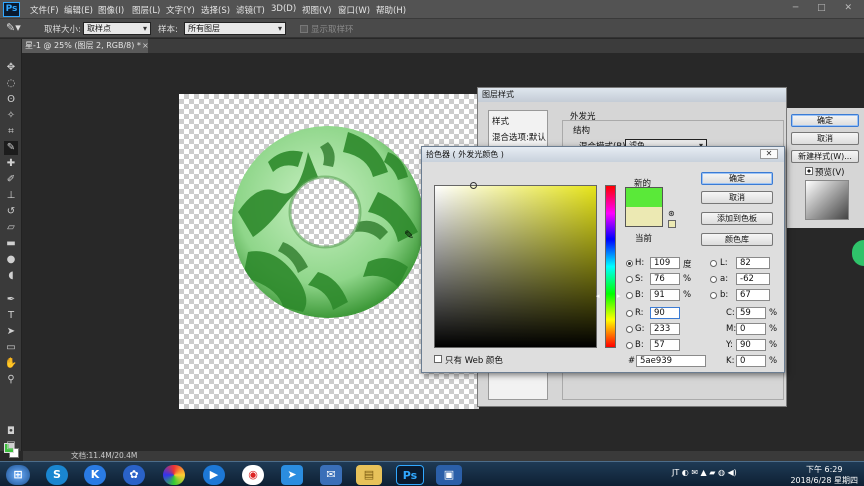  I want to click on document-tab: 星-1 @ 25% (图层 2, RGB/8) *, so click(85, 46).